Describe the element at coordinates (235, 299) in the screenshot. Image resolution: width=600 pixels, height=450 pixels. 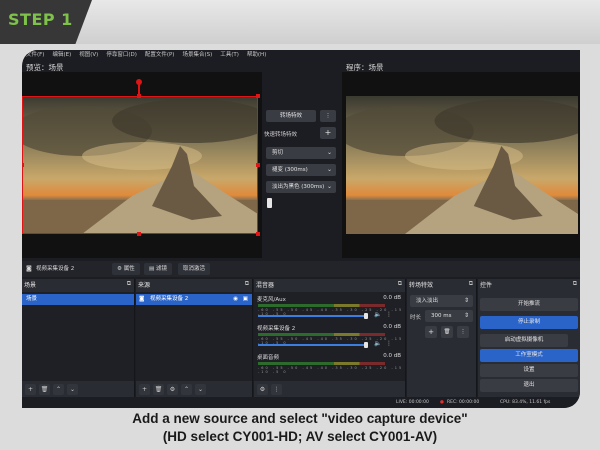
I see `eye-icon: ◉` at that location.